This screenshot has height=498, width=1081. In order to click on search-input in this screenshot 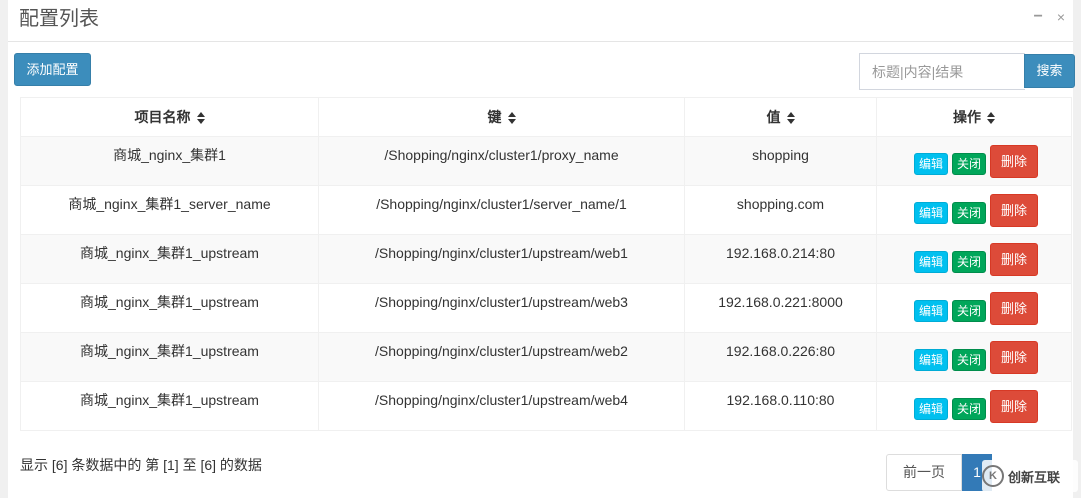, I will do `click(942, 71)`.